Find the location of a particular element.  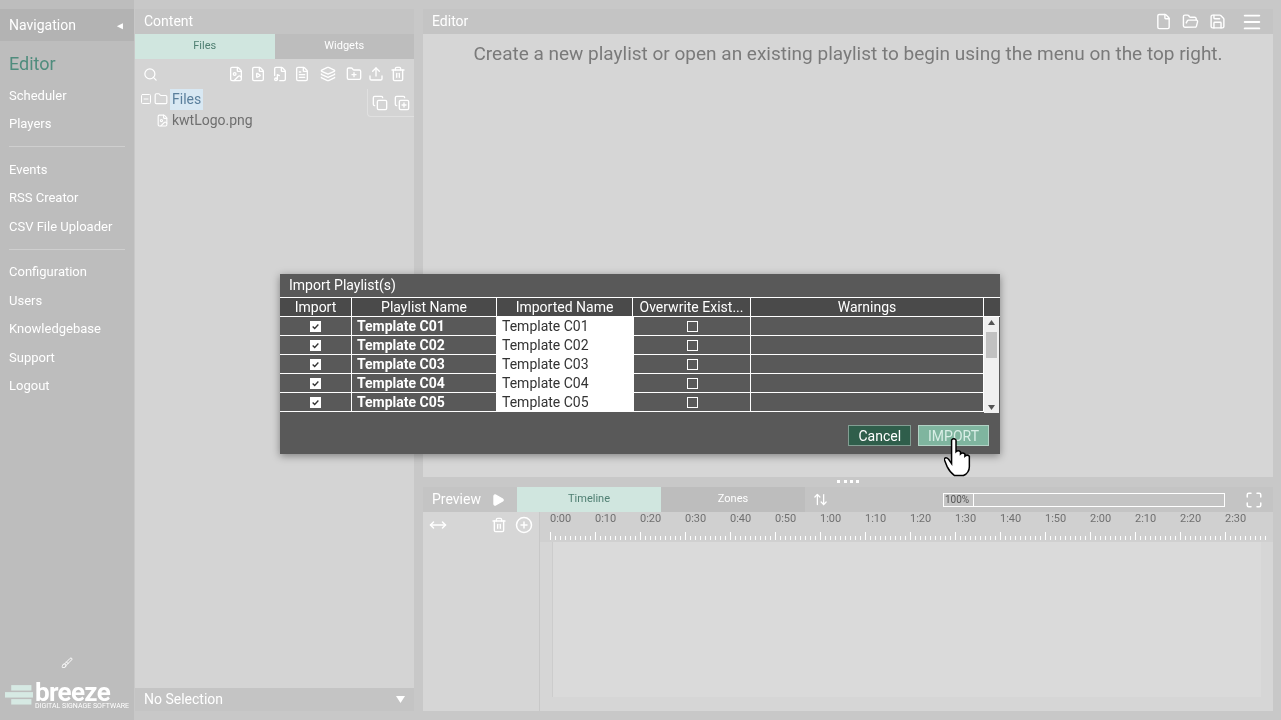

tab: Zones is located at coordinates (733, 499).